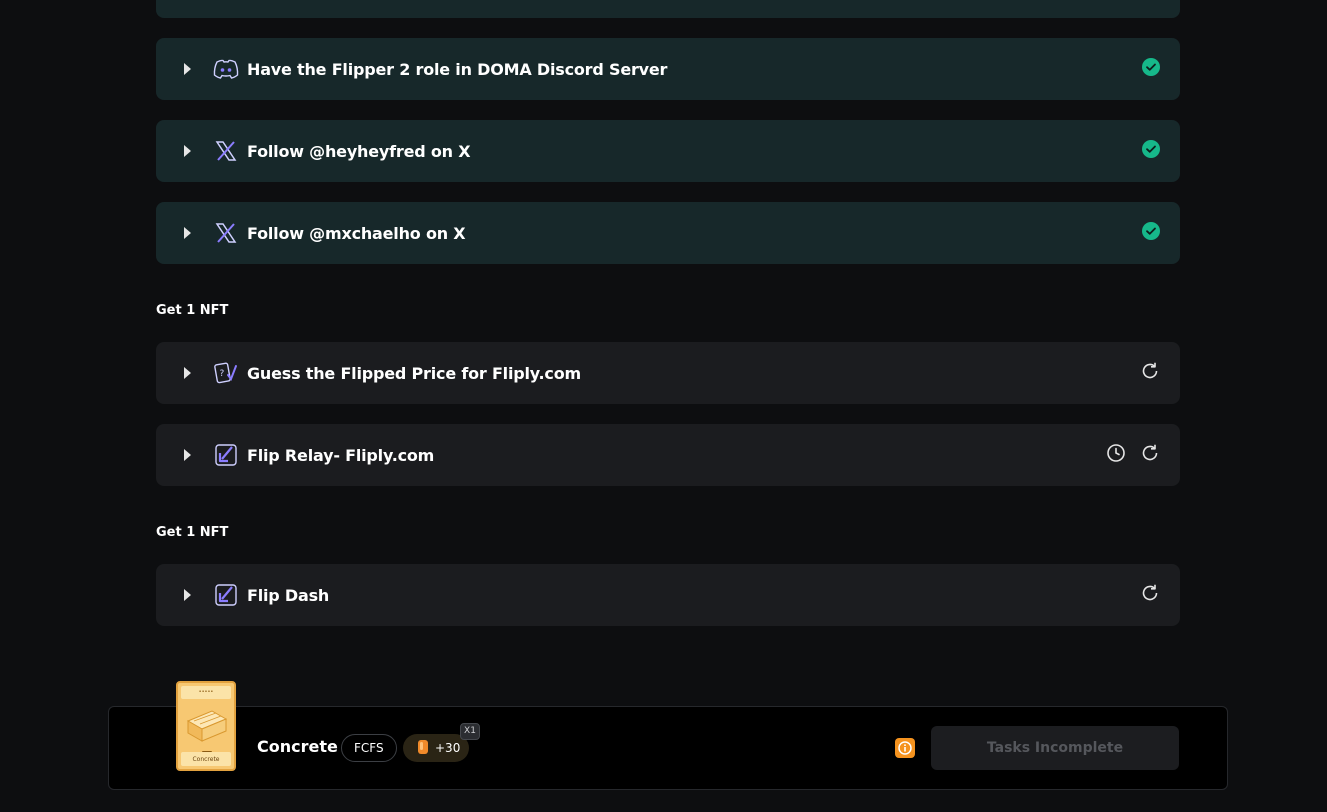 The height and width of the screenshot is (812, 1327). What do you see at coordinates (668, 151) in the screenshot?
I see `task-follow-heyheyfred: Follow @heyheyfred on X` at bounding box center [668, 151].